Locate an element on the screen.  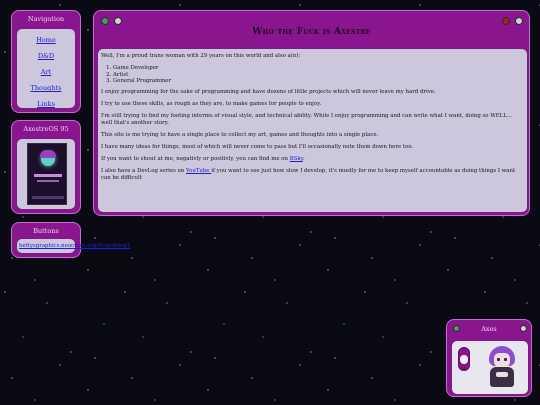
page-title: Who the Fuck is Axestre is located at coordinates (311, 32).